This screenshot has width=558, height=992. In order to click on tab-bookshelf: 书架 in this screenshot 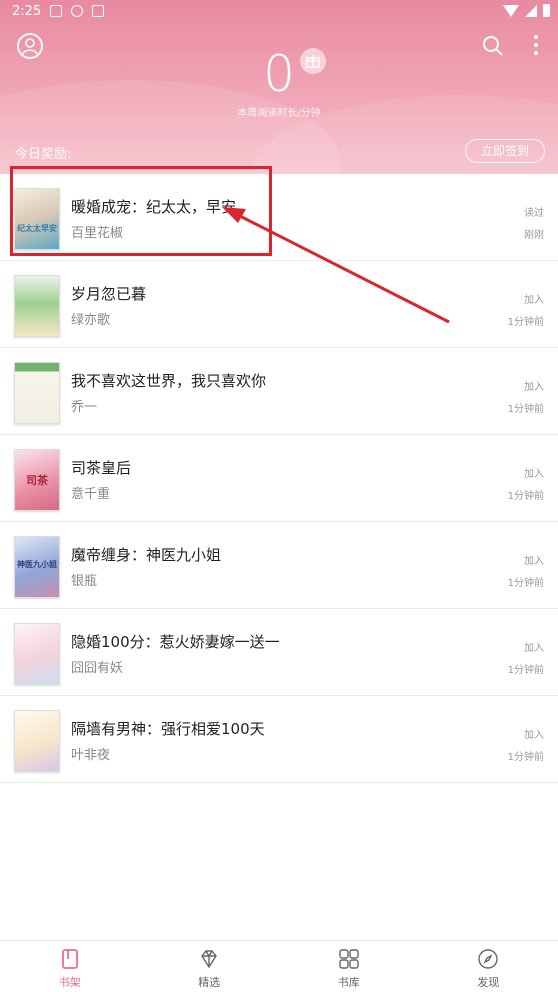, I will do `click(70, 966)`.